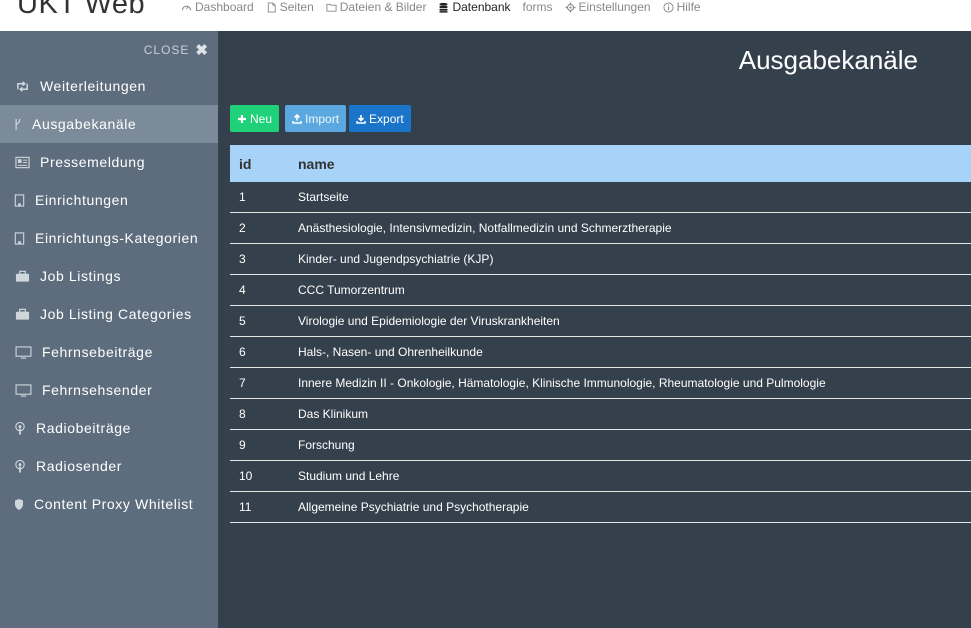  Describe the element at coordinates (166, 50) in the screenshot. I see `close-label: CLOSE` at that location.